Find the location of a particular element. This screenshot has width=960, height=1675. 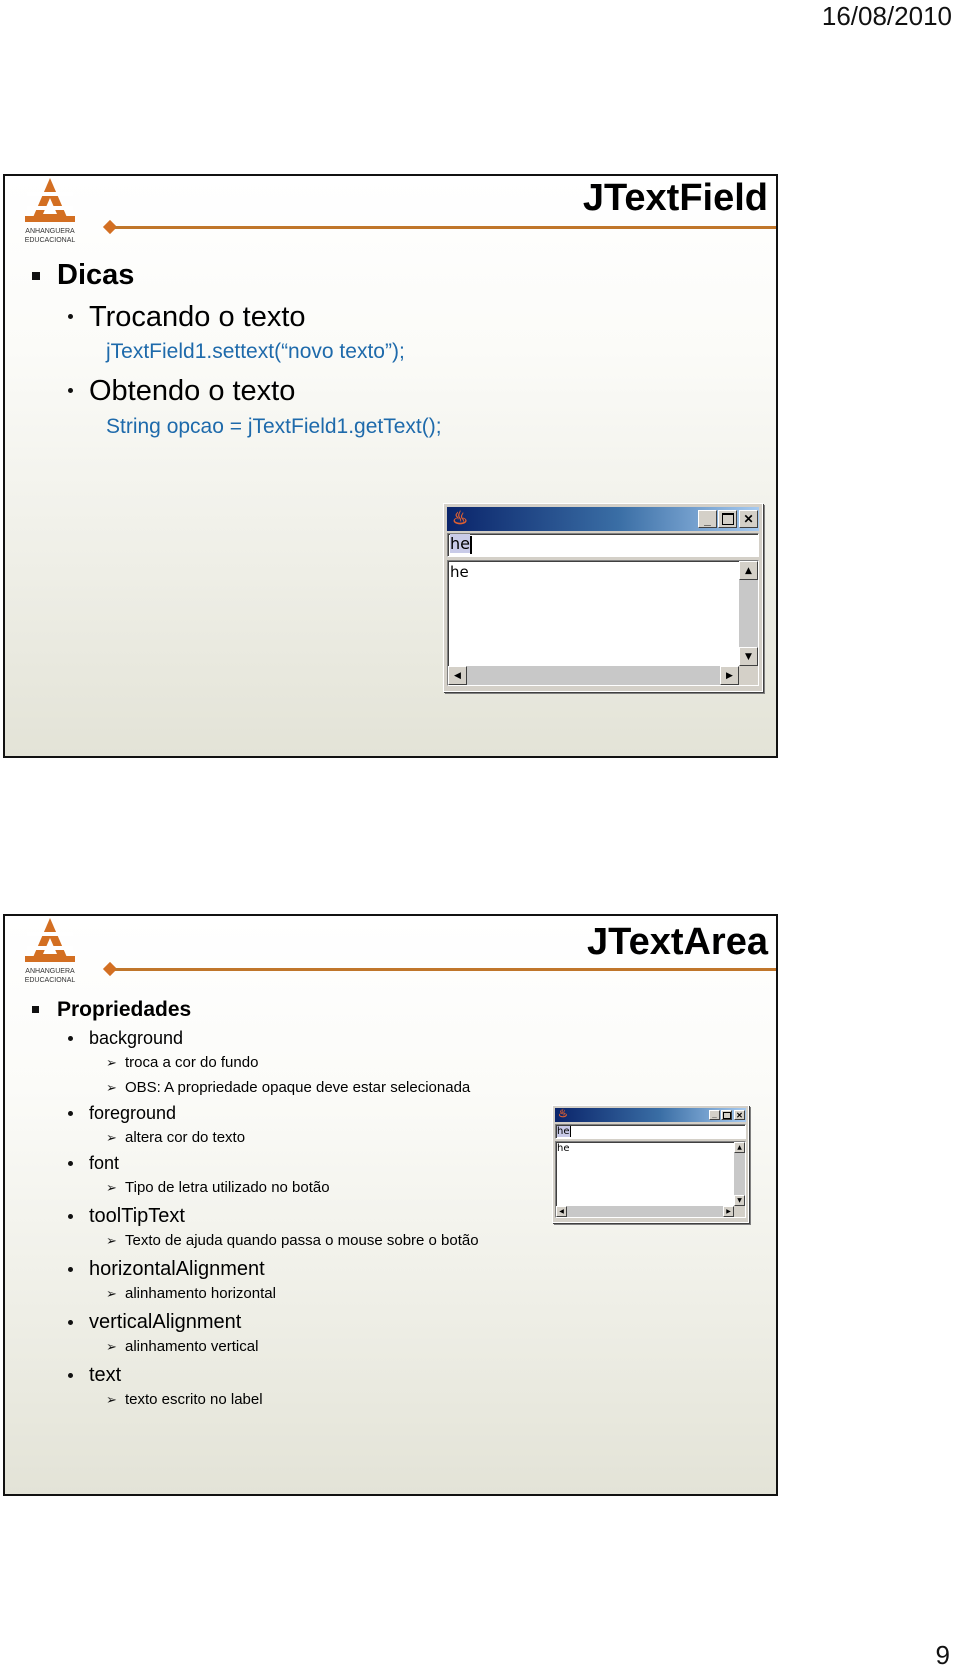

slide-title: JTextArea is located at coordinates (677, 942).